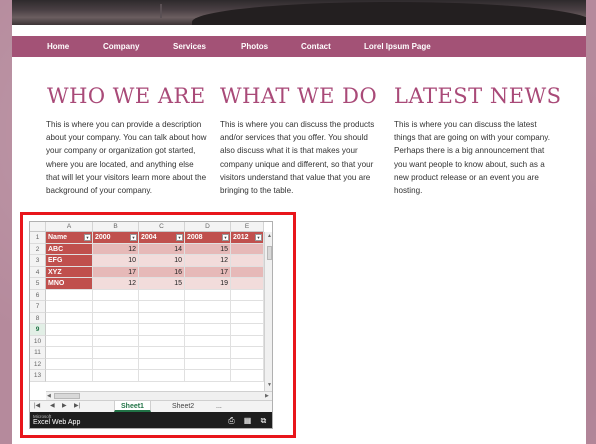 The image size is (596, 444). What do you see at coordinates (162, 249) in the screenshot?
I see `value-cell: 14` at bounding box center [162, 249].